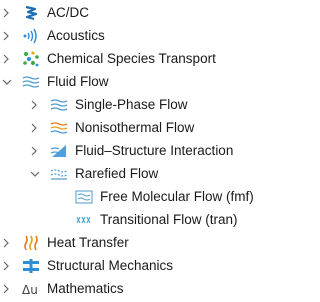 This screenshot has width=320, height=302. I want to click on tree-item-label: Mathematics, so click(85, 288).